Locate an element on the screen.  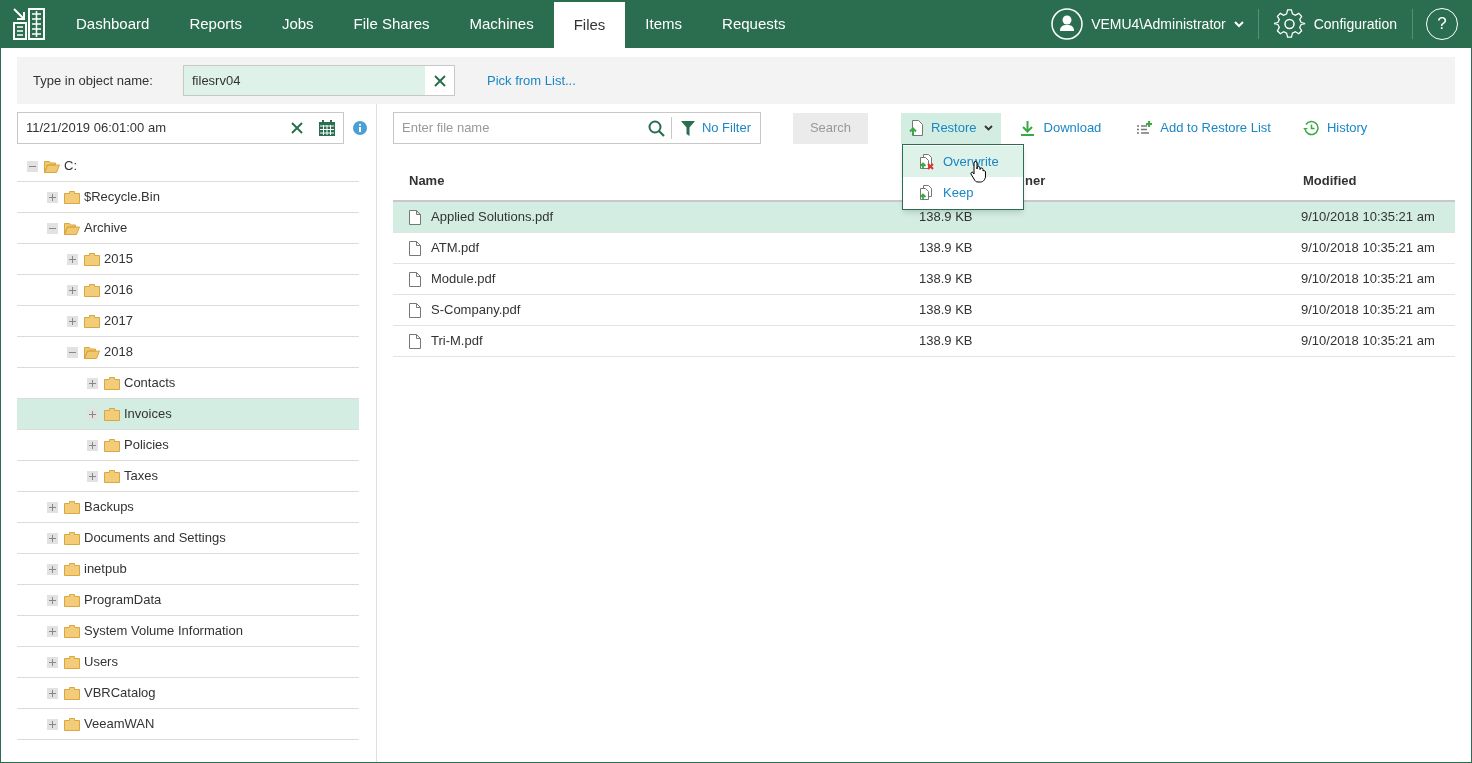
object-name-label: Type in object name: is located at coordinates (93, 80).